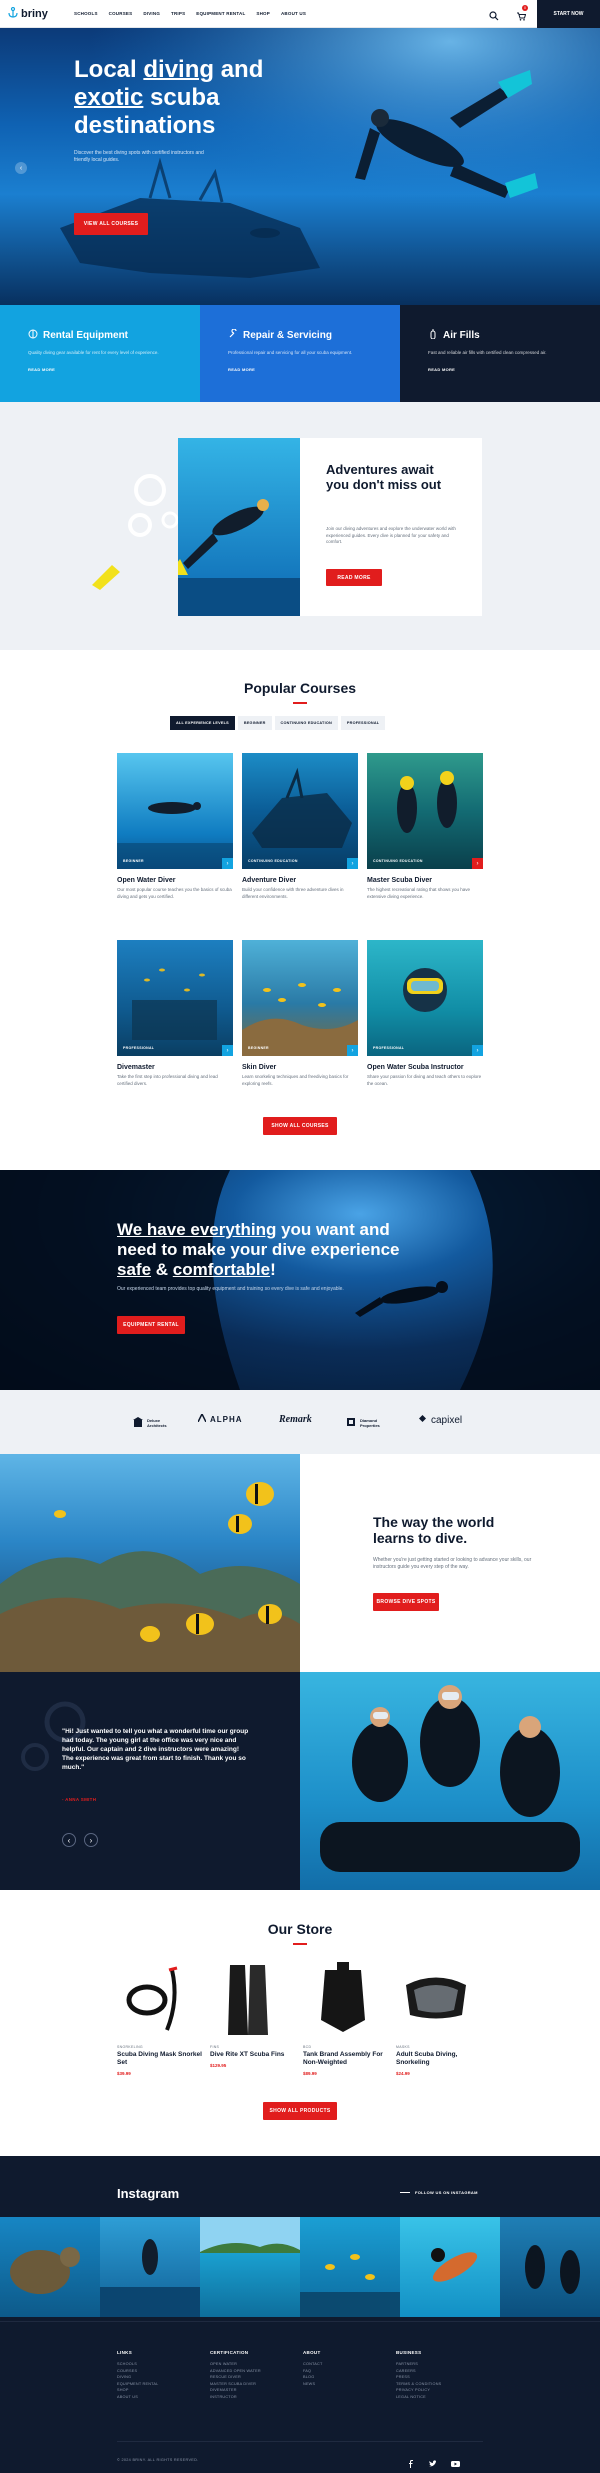 Image resolution: width=600 pixels, height=2473 pixels. Describe the element at coordinates (312, 2364) in the screenshot. I see `footer-link: CONTACT` at that location.